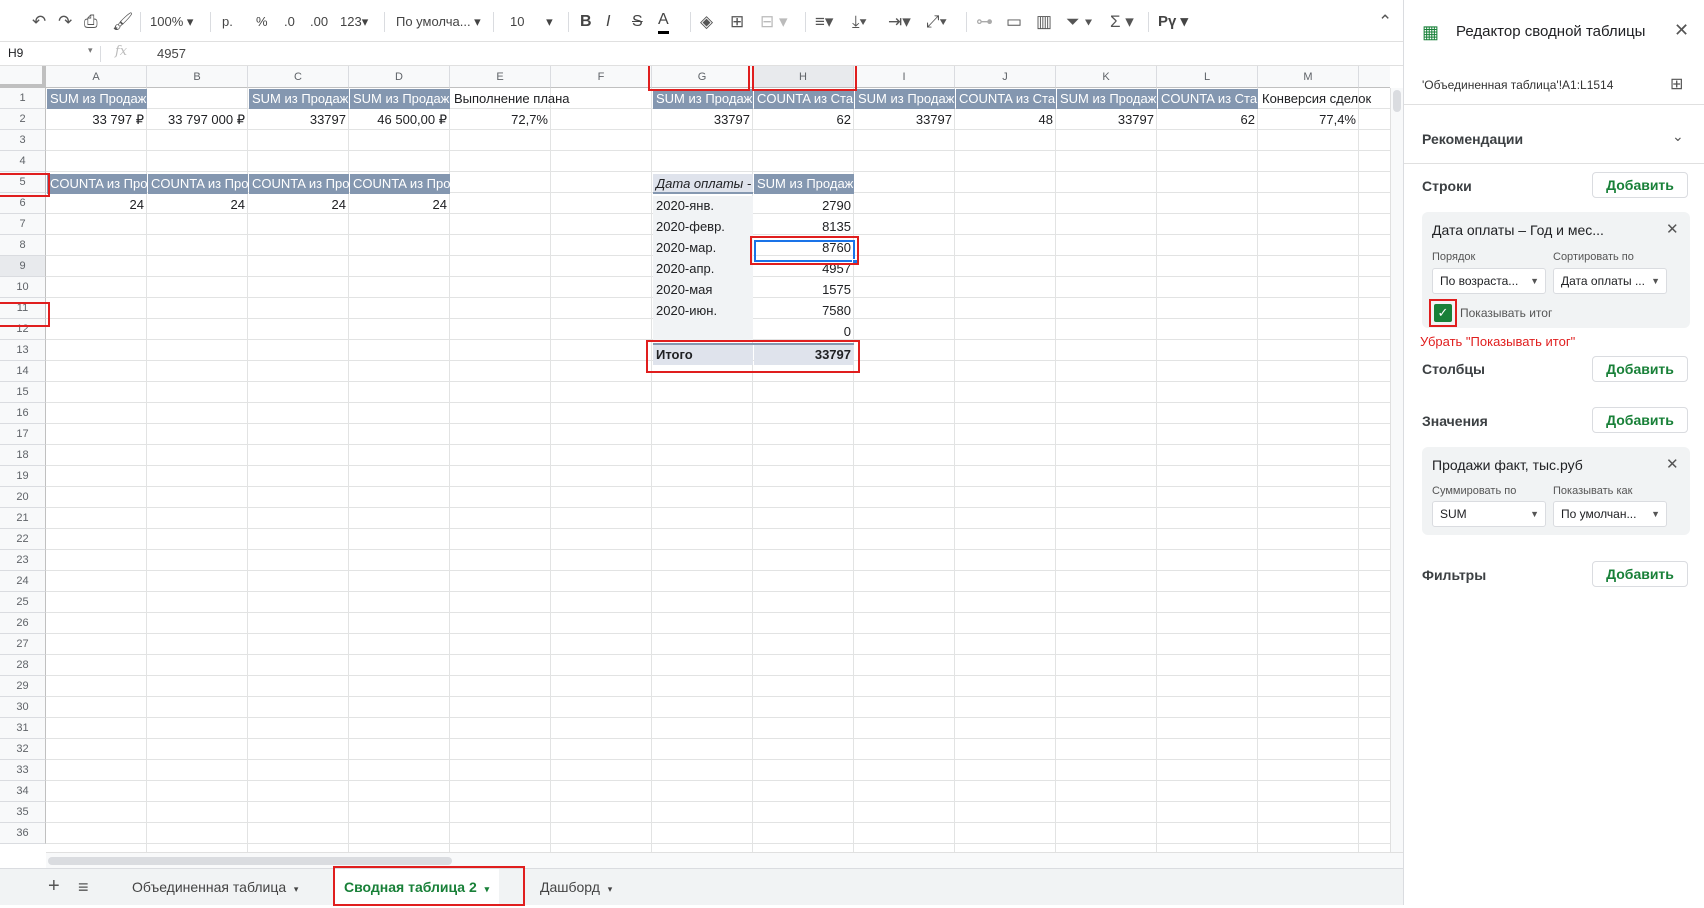 Image resolution: width=1704 pixels, height=908 pixels. I want to click on zoom-select: 100% ▾, so click(171, 22).